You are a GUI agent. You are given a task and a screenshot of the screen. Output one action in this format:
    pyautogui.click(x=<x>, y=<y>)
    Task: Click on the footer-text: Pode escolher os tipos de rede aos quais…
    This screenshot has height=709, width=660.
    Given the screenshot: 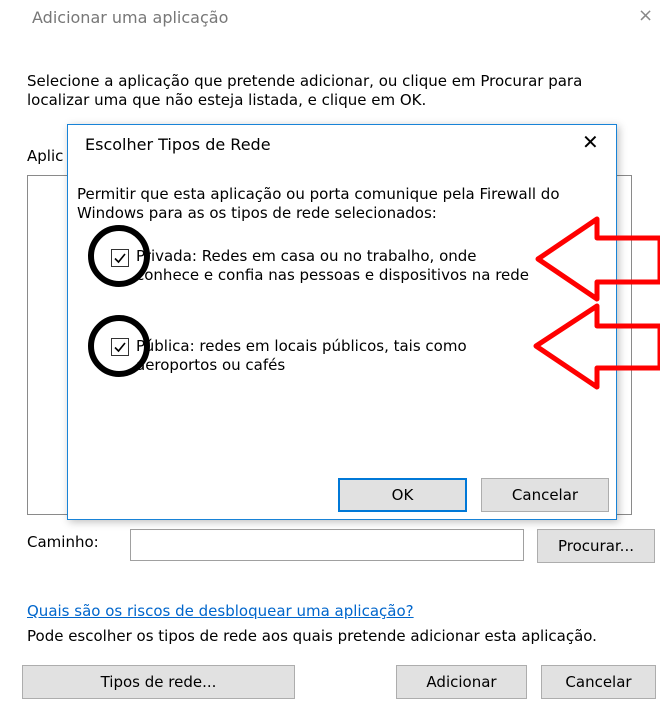 What is the action you would take?
    pyautogui.click(x=312, y=636)
    